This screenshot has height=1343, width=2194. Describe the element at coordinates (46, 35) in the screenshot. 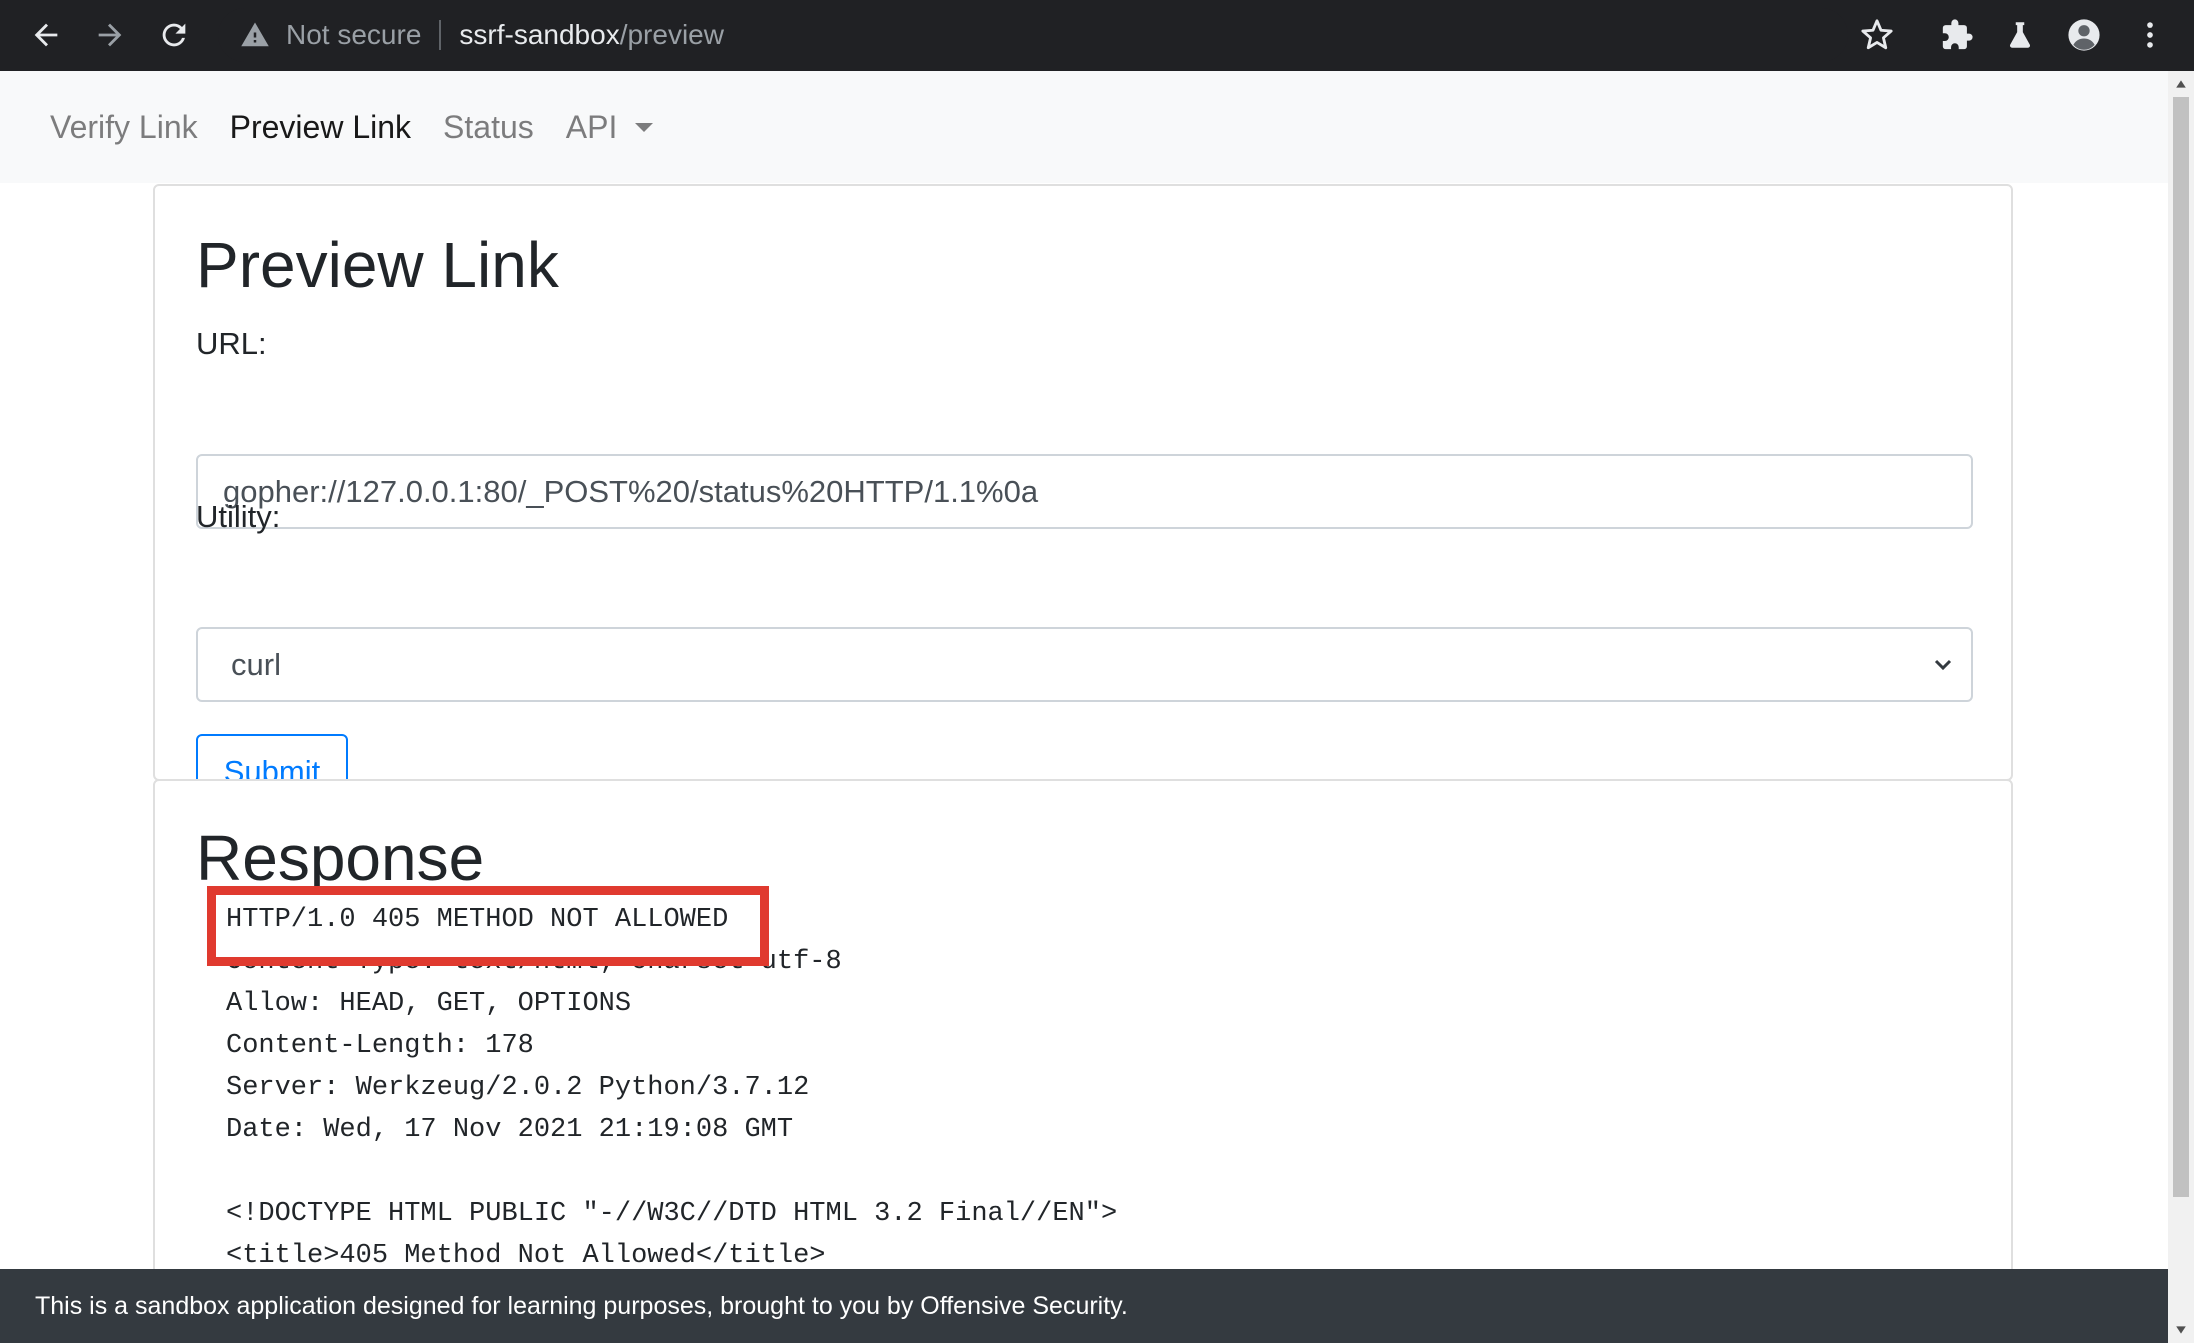

I see `arrow-left-icon` at that location.